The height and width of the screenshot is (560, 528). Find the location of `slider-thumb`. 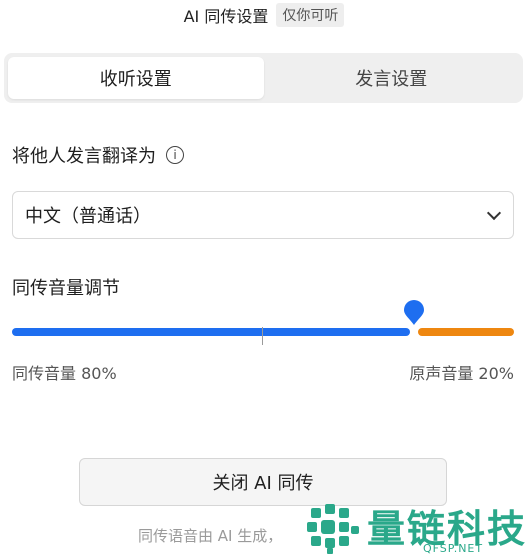

slider-thumb is located at coordinates (414, 313).